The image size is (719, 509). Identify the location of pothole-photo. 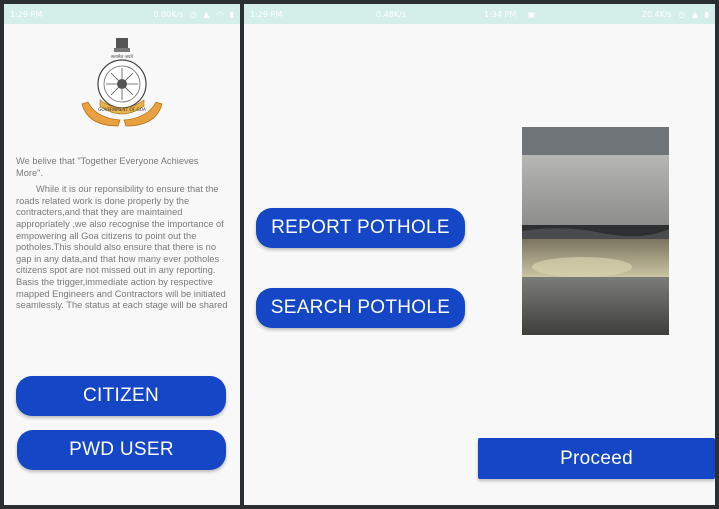
(595, 231).